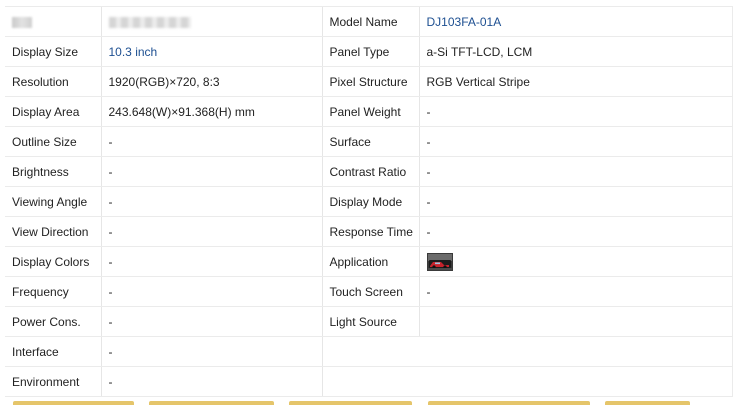  What do you see at coordinates (439, 261) in the screenshot?
I see `car-dashboard-thumbnail-icon` at bounding box center [439, 261].